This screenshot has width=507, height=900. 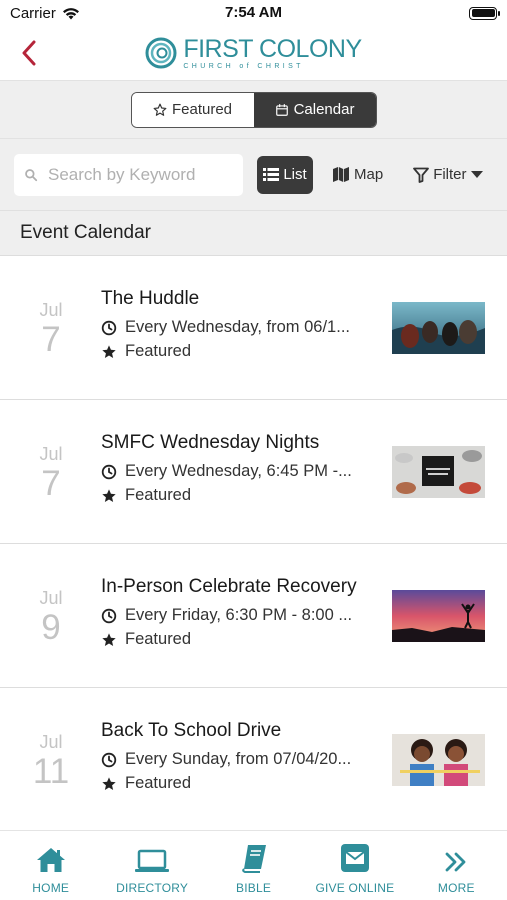 What do you see at coordinates (33, 13) in the screenshot?
I see `carrier-label: Carrier` at bounding box center [33, 13].